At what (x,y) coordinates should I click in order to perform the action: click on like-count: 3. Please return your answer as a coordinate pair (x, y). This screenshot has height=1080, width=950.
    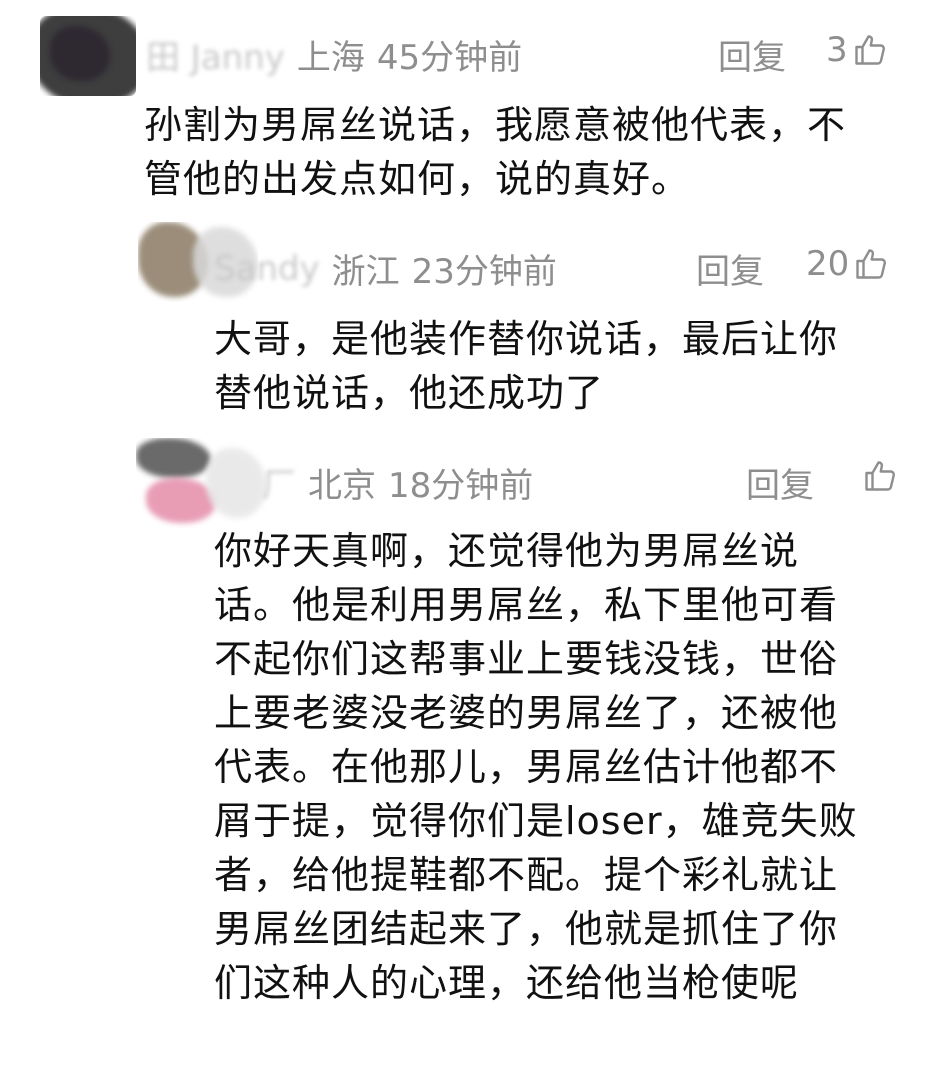
    Looking at the image, I should click on (837, 50).